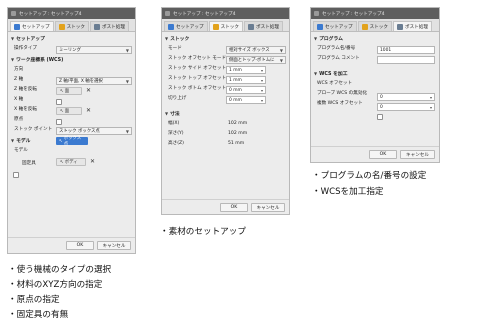  Describe the element at coordinates (225, 38) in the screenshot. I see `section-stock: ▼ ストック` at that location.